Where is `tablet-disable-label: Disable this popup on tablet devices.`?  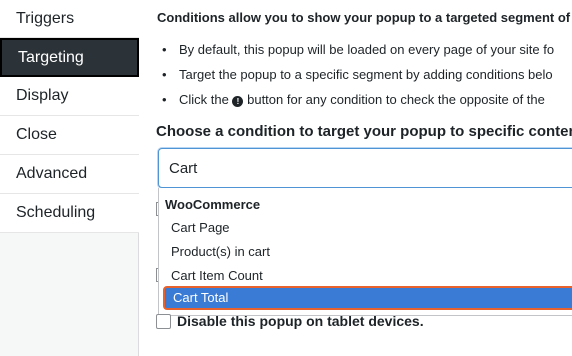
tablet-disable-label: Disable this popup on tablet devices. is located at coordinates (300, 321).